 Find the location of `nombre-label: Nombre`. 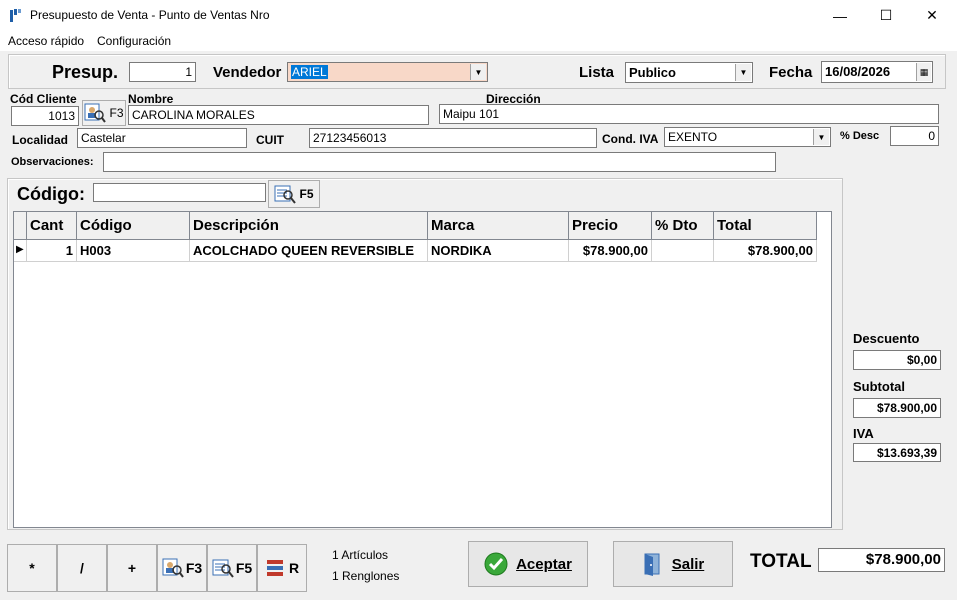

nombre-label: Nombre is located at coordinates (151, 99).